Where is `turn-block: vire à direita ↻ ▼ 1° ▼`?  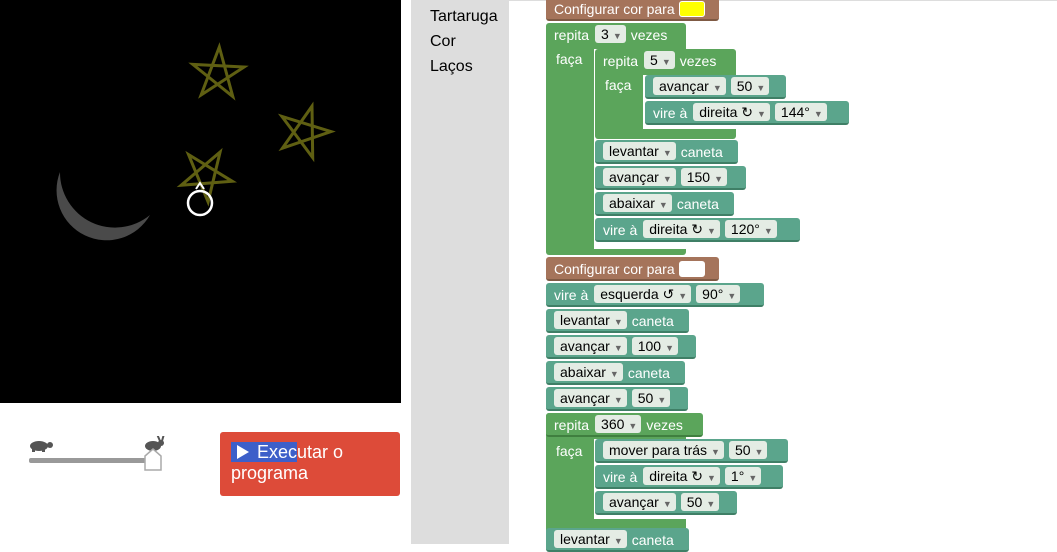
turn-block: vire à direita ↻ ▼ 1° ▼ is located at coordinates (689, 477).